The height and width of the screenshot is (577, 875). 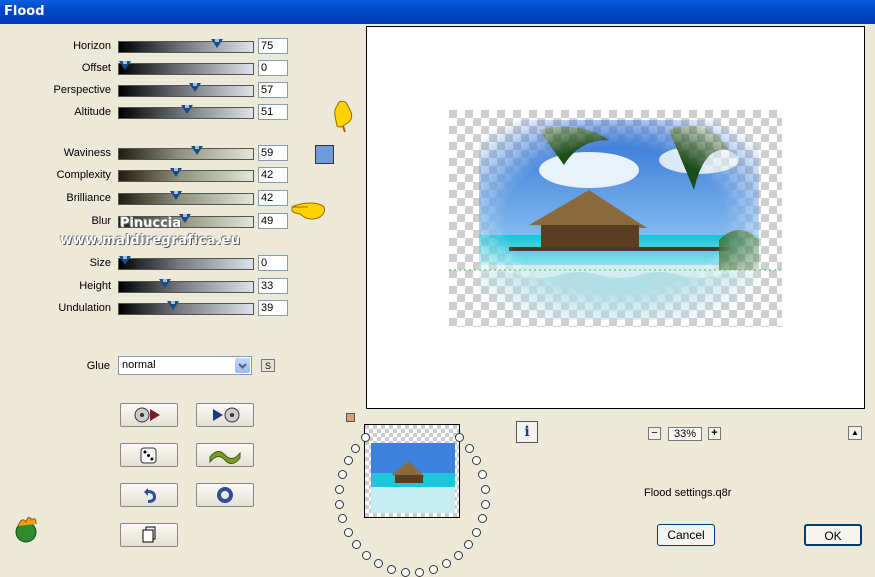 I want to click on color-swatch, so click(x=324, y=154).